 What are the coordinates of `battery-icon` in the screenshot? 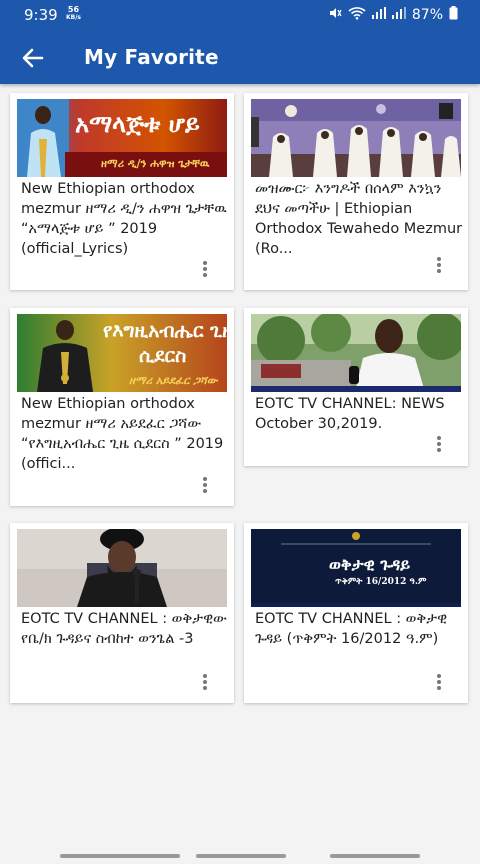 It's located at (453, 15).